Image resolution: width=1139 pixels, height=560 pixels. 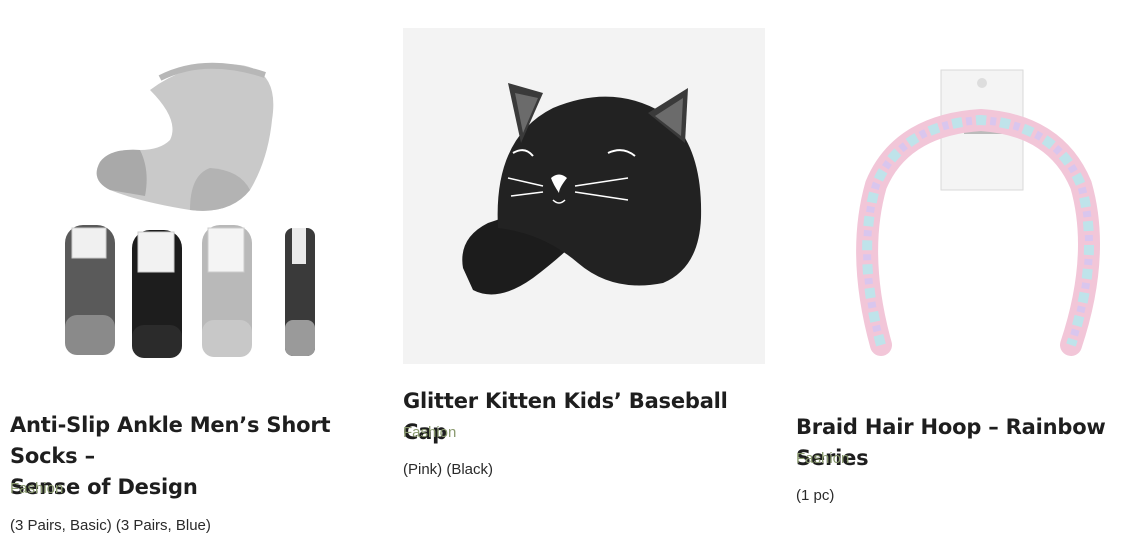 I want to click on product-variants: (3 Pairs, Basic) (3 Pairs, Blue), so click(x=110, y=525).